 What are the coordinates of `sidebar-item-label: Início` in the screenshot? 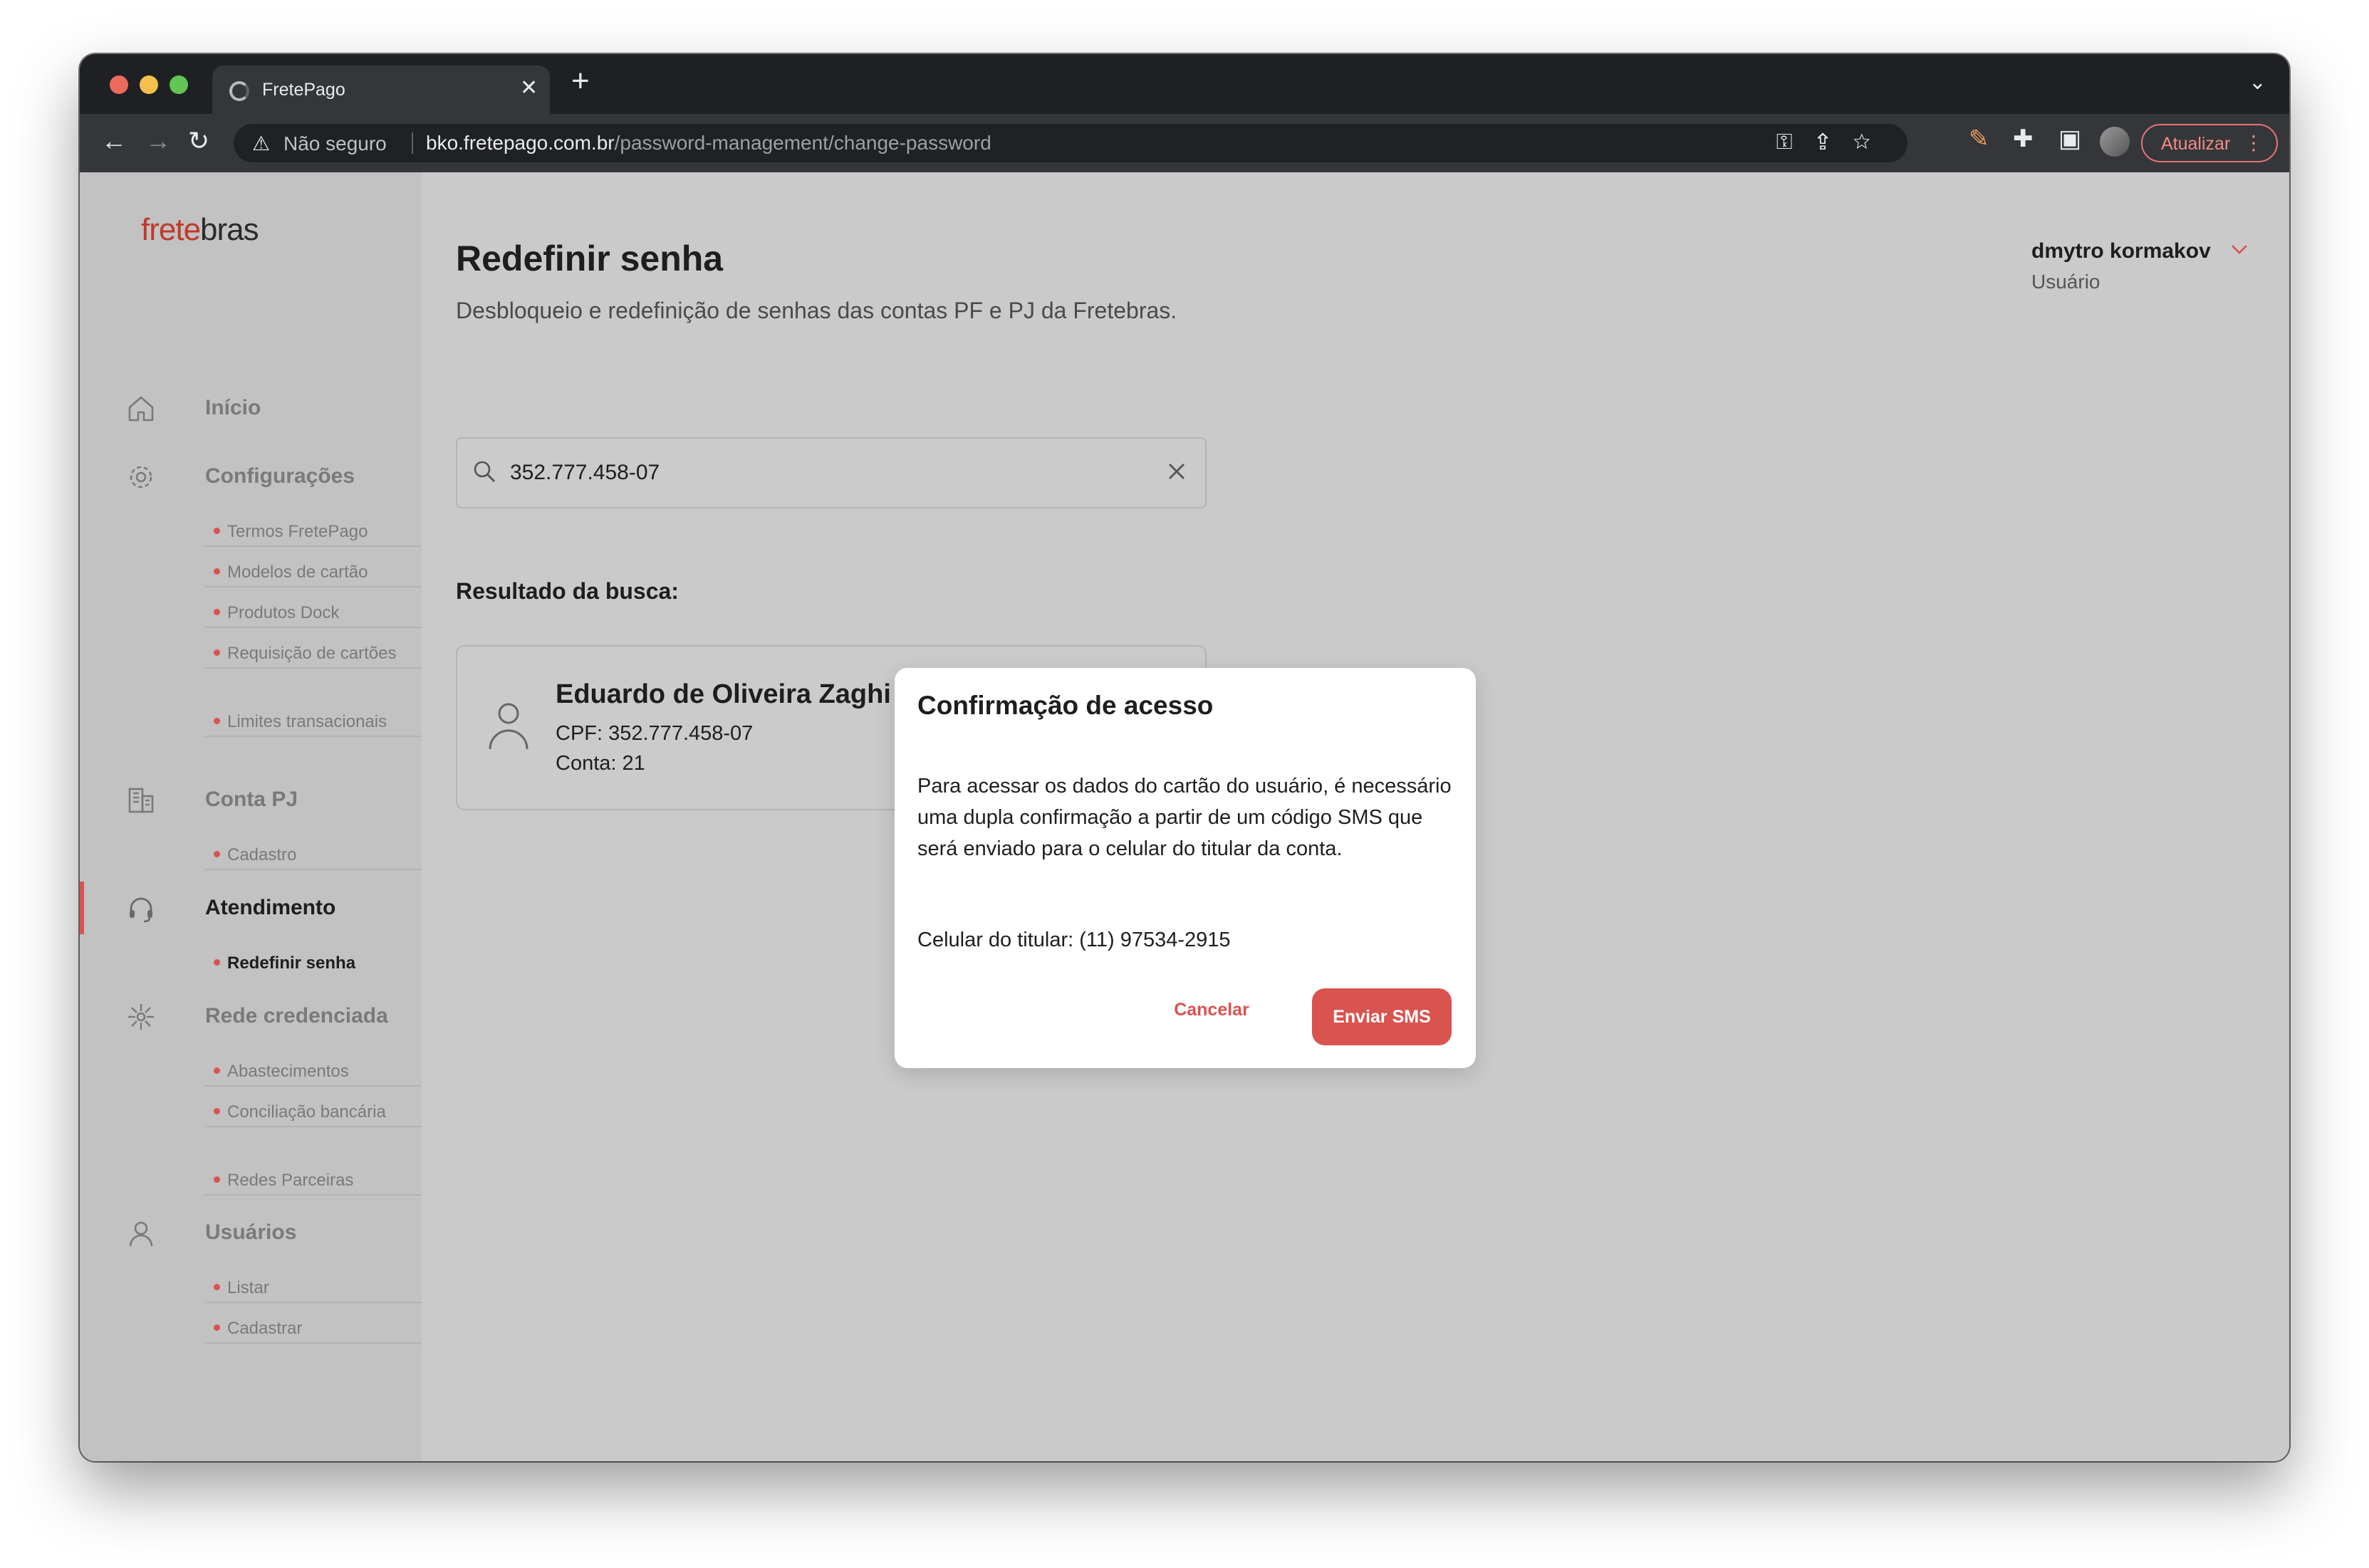 It's located at (233, 407).